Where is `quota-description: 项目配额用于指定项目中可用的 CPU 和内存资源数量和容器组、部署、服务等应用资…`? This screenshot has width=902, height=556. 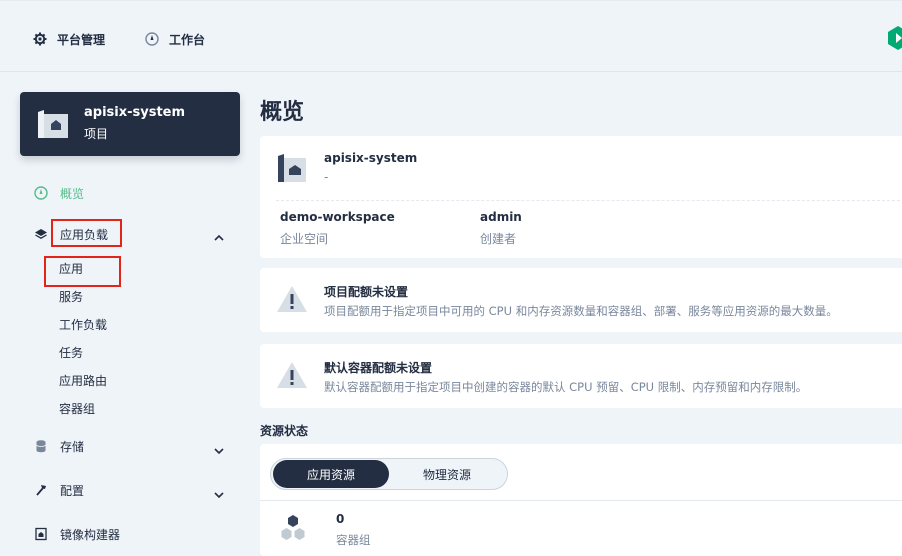 quota-description: 项目配额用于指定项目中可用的 CPU 和内存资源数量和容器组、部署、服务等应用资… is located at coordinates (581, 311).